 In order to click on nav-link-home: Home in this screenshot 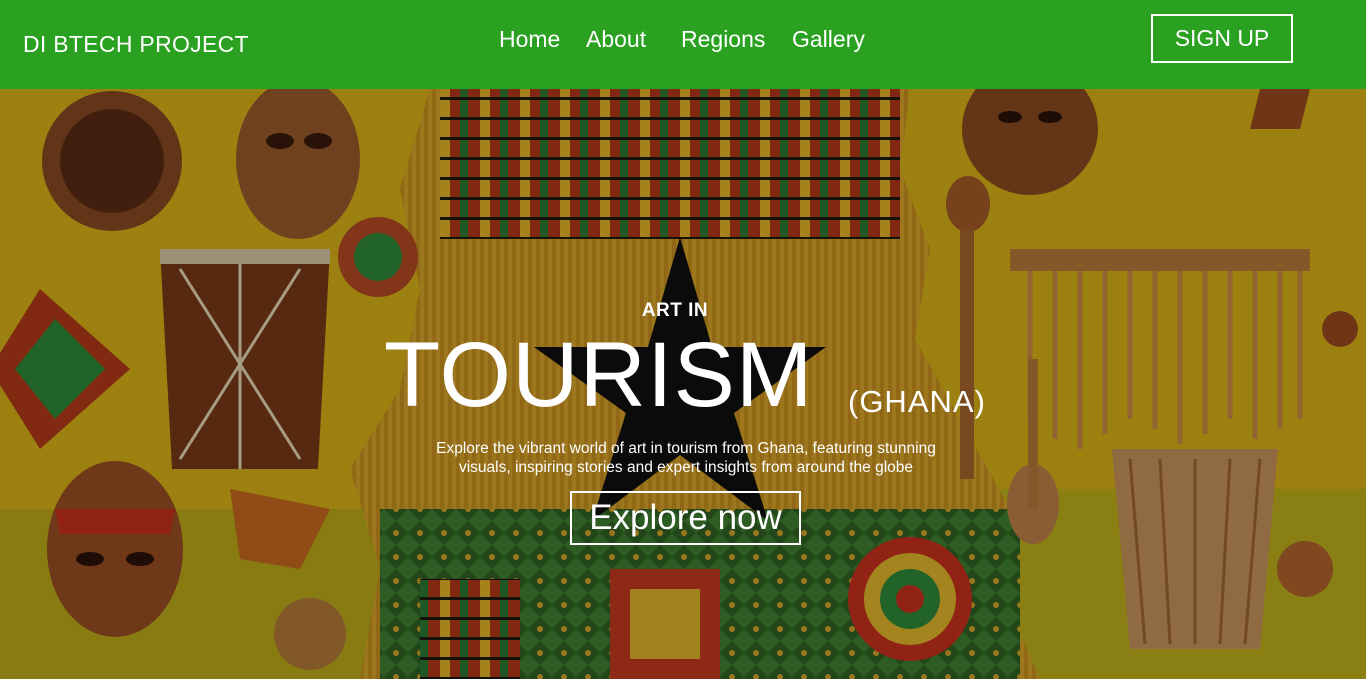, I will do `click(529, 39)`.